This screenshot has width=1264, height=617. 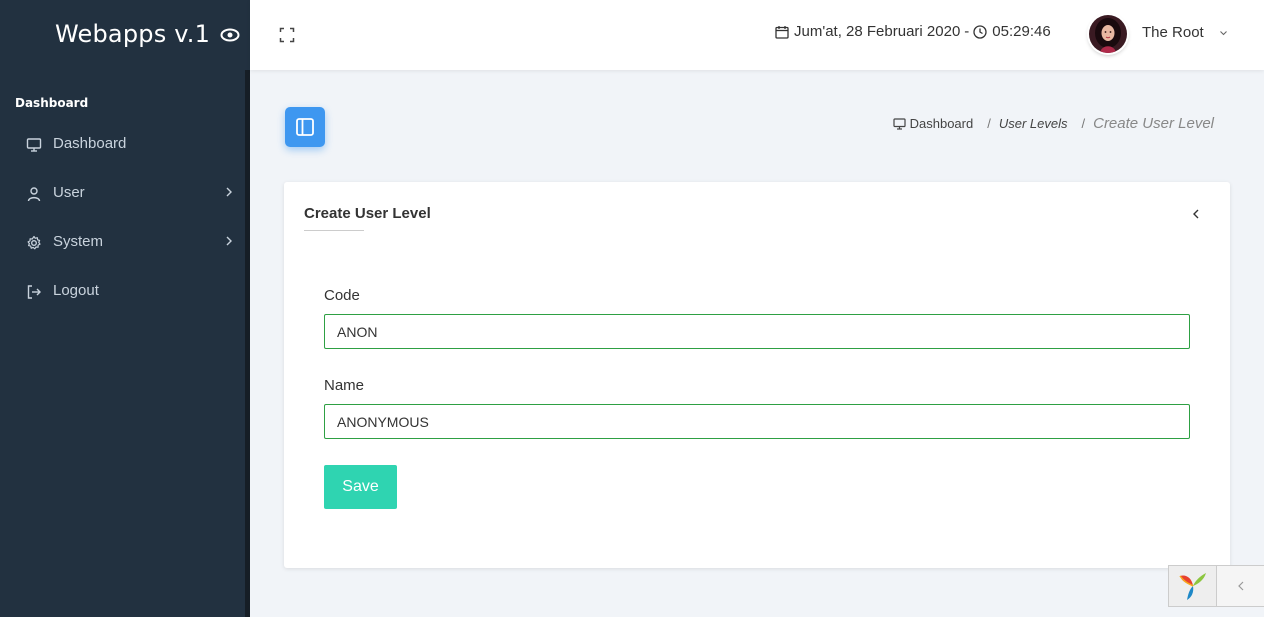 I want to click on username: The Root, so click(x=1173, y=32).